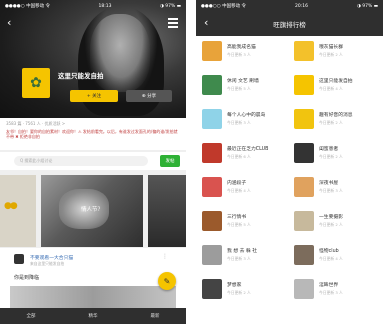 The width and height of the screenshot is (383, 324). Describe the element at coordinates (331, 47) in the screenshot. I see `group-title: 哦灰猫长群` at that location.